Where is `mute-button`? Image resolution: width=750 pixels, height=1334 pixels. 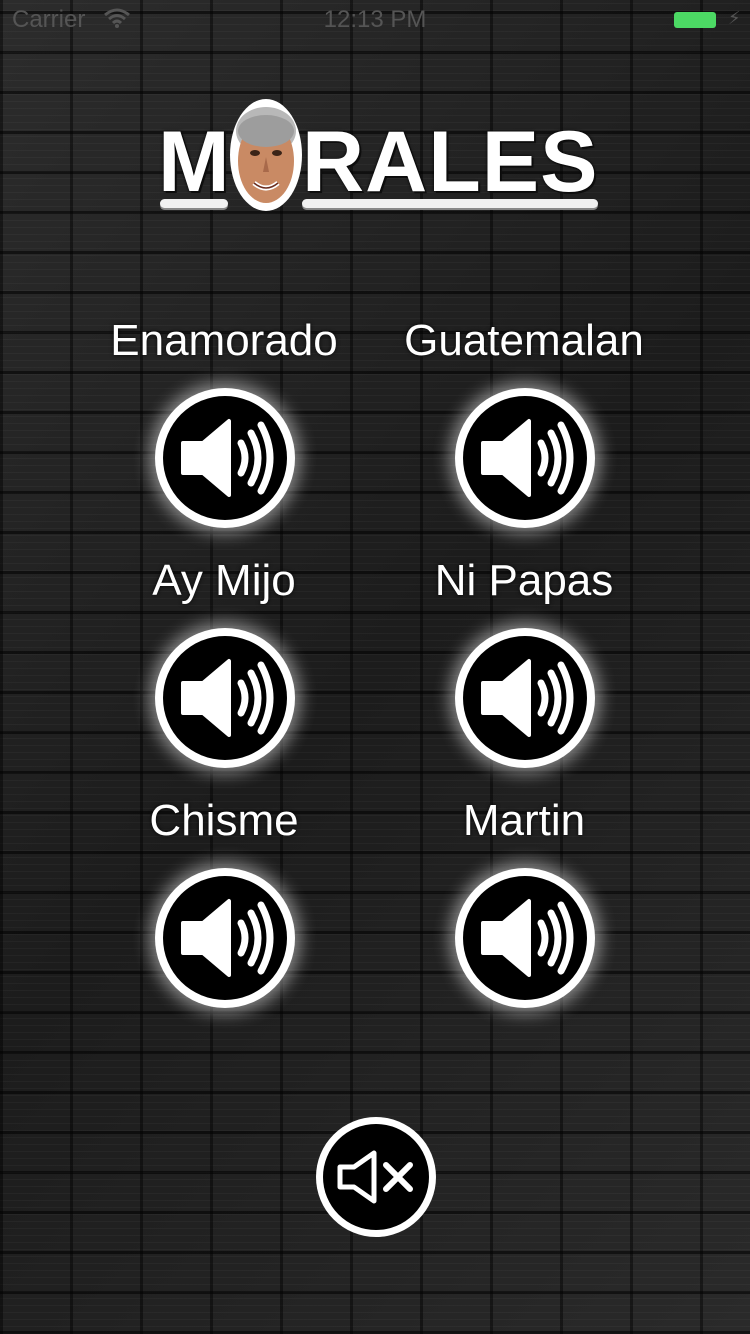
mute-button is located at coordinates (376, 1177).